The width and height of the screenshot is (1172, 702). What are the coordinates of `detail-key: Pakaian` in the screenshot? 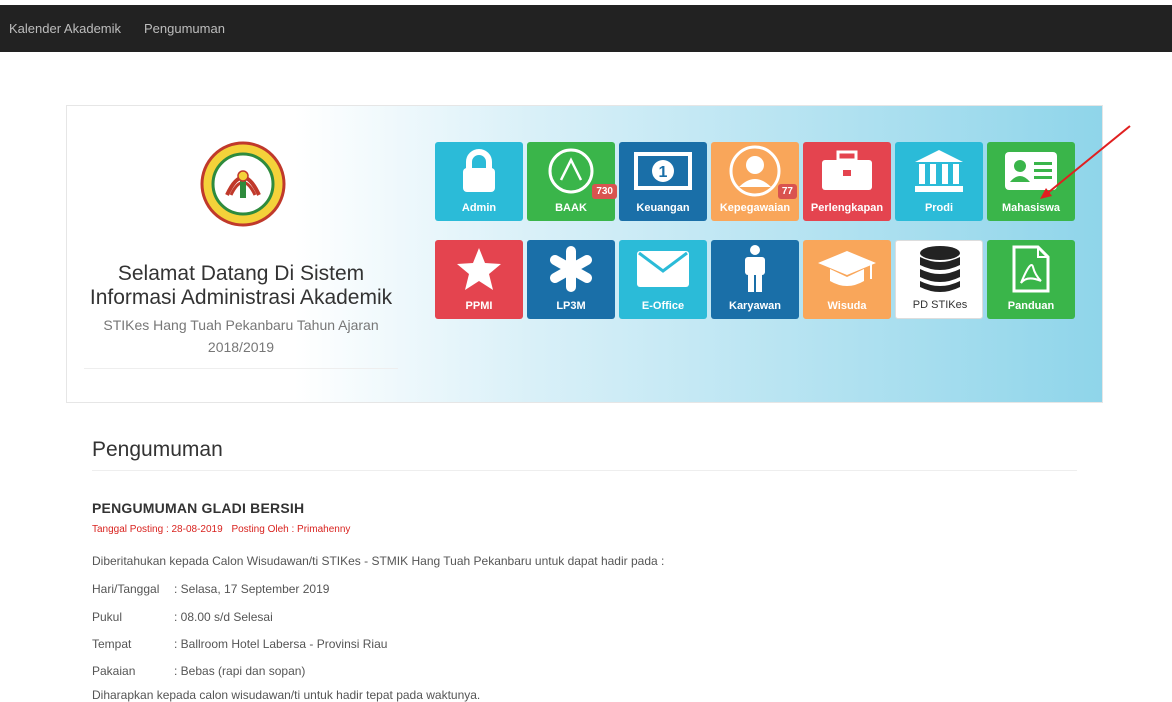 It's located at (114, 671).